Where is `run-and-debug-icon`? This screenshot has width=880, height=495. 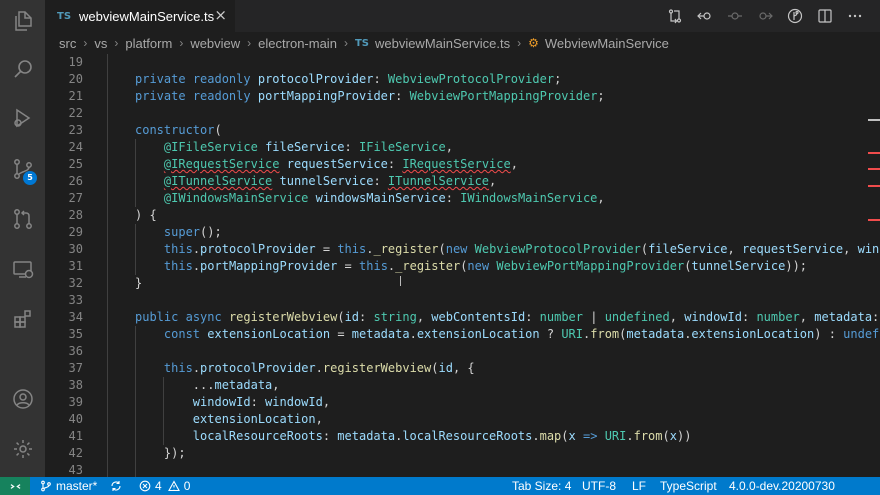
run-and-debug-icon is located at coordinates (22, 118).